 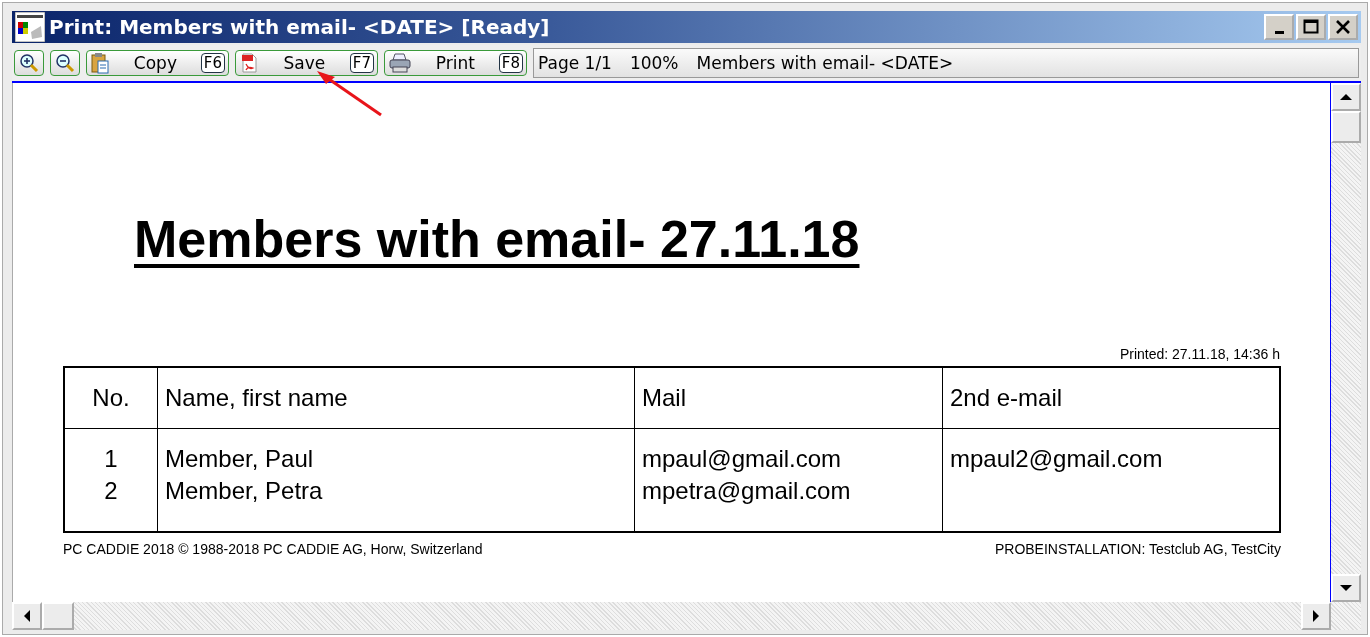 I want to click on zoom-out-button, so click(x=65, y=63).